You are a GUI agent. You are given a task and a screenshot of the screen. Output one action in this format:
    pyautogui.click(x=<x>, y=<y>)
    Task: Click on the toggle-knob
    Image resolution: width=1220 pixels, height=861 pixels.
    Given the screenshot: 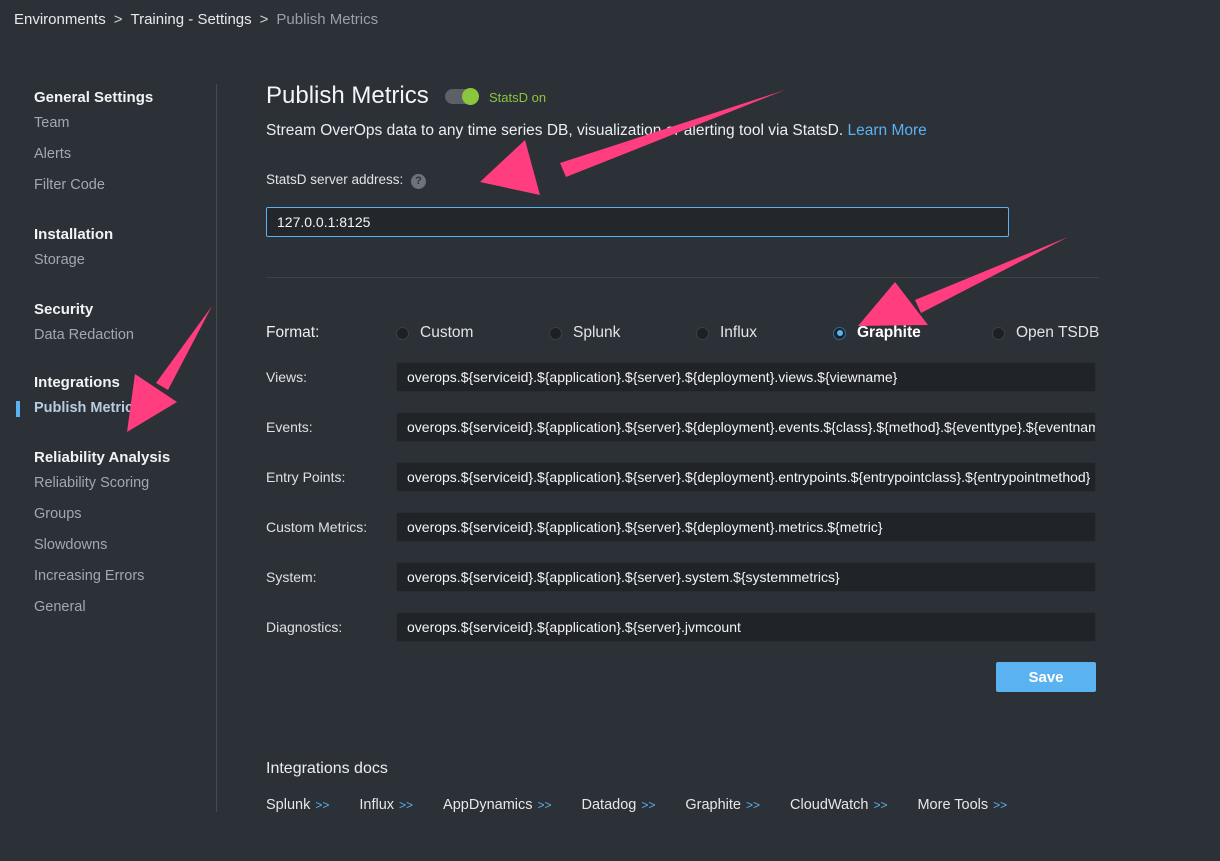 What is the action you would take?
    pyautogui.click(x=470, y=96)
    